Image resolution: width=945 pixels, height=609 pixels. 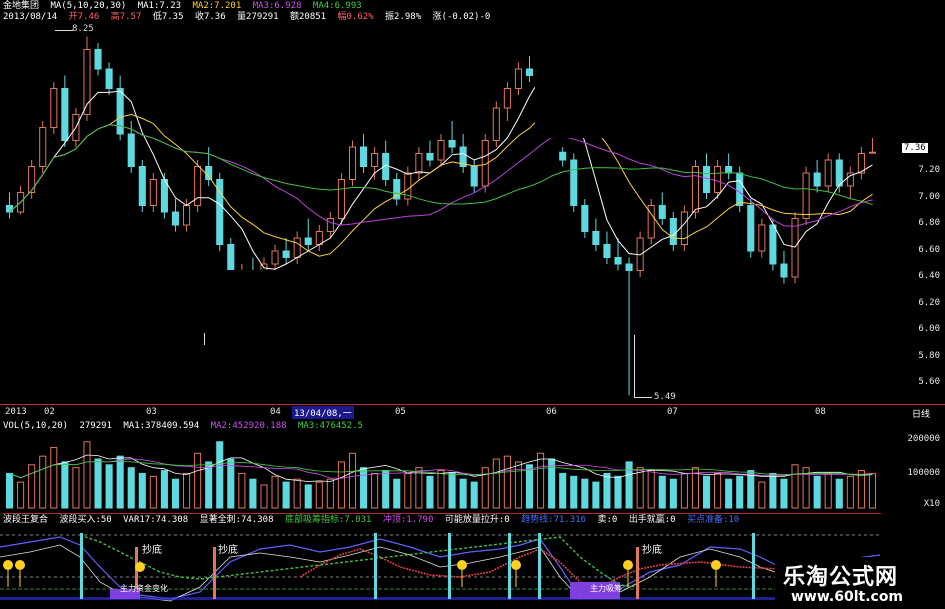 I want to click on period-button: 日线, so click(x=921, y=413).